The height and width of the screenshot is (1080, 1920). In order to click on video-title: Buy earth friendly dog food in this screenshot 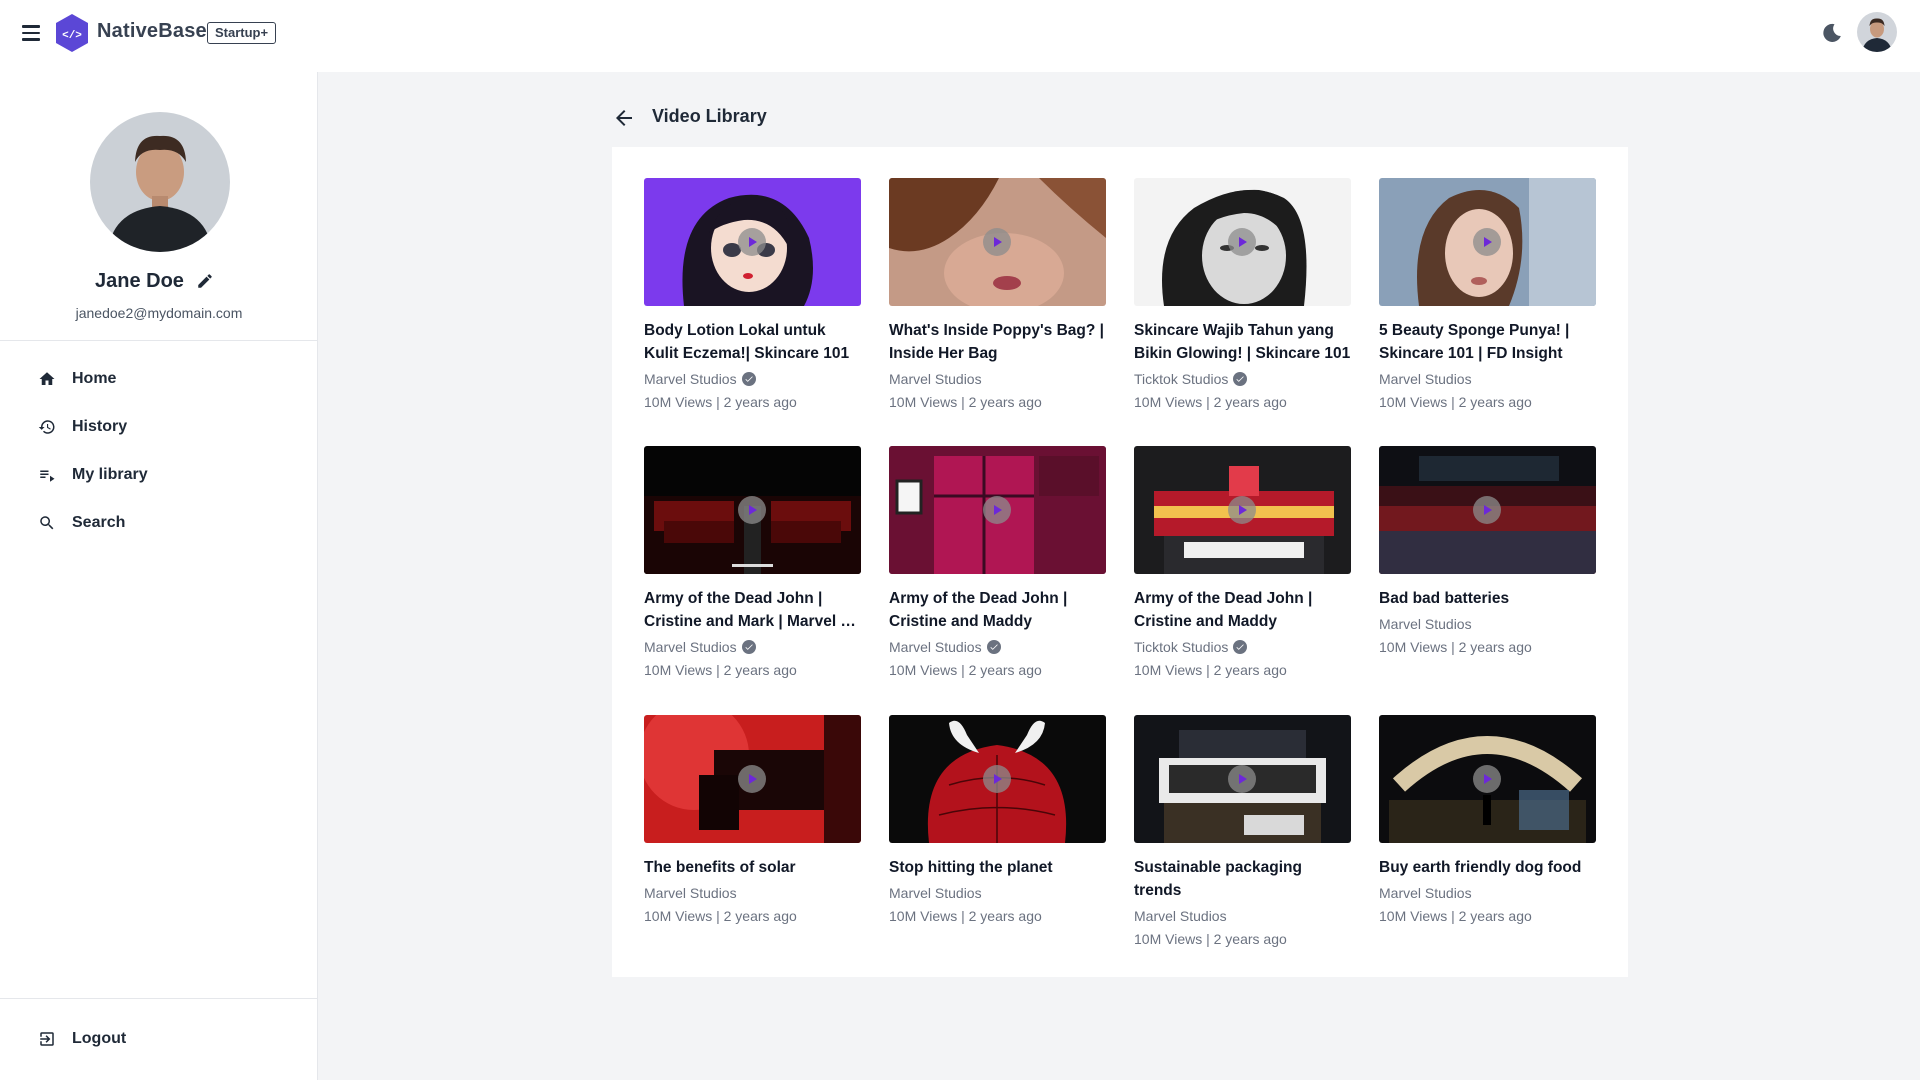, I will do `click(1487, 867)`.